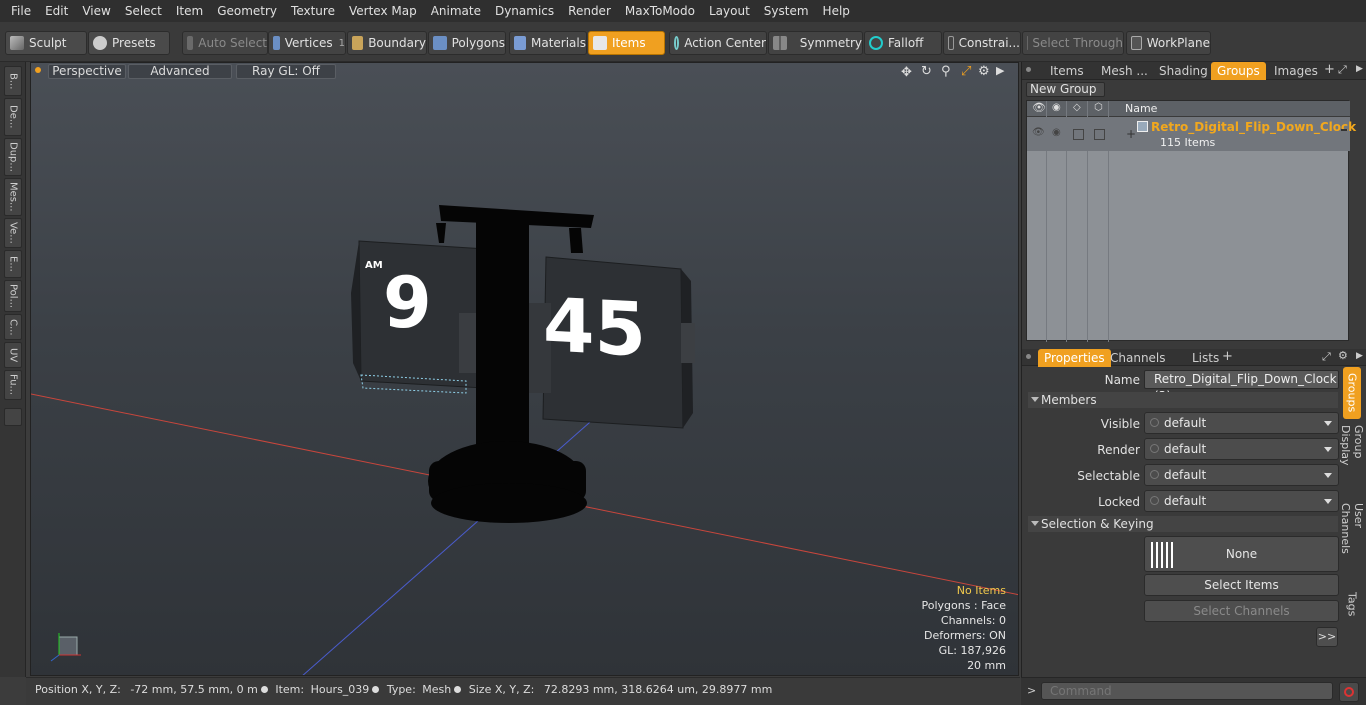 The height and width of the screenshot is (705, 1366). What do you see at coordinates (986, 665) in the screenshot?
I see `grid-scale-text: 20 mm` at bounding box center [986, 665].